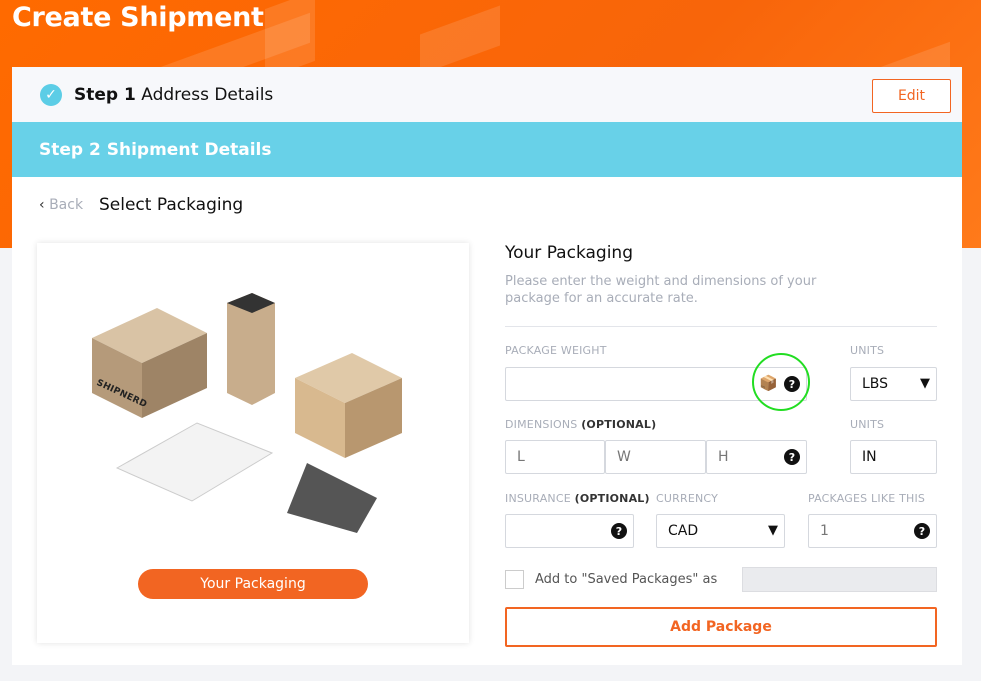  I want to click on packages-input: 1?, so click(872, 531).